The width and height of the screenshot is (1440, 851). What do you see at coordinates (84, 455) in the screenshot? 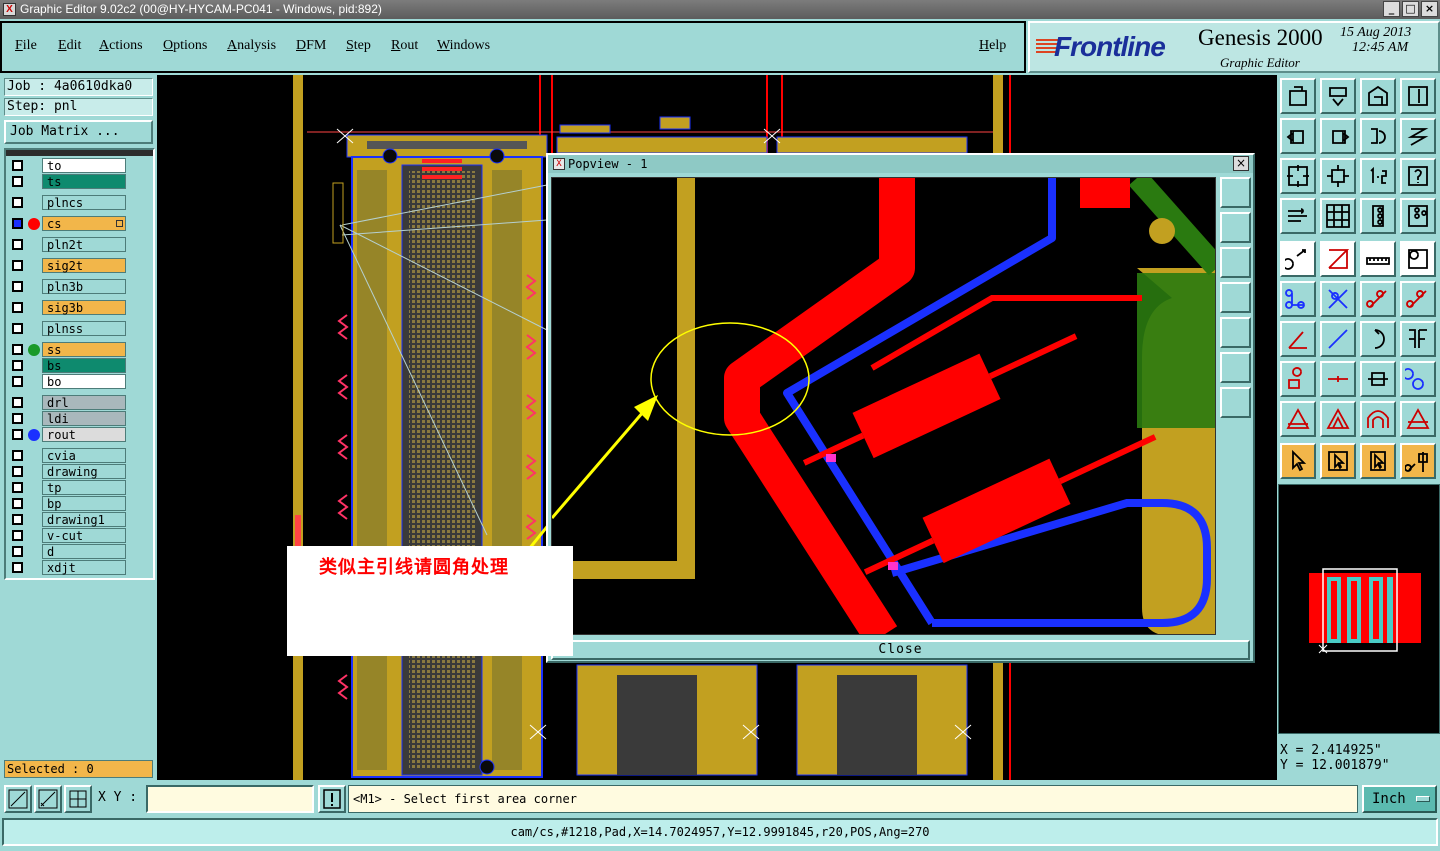
I see `layer-name: cvia` at bounding box center [84, 455].